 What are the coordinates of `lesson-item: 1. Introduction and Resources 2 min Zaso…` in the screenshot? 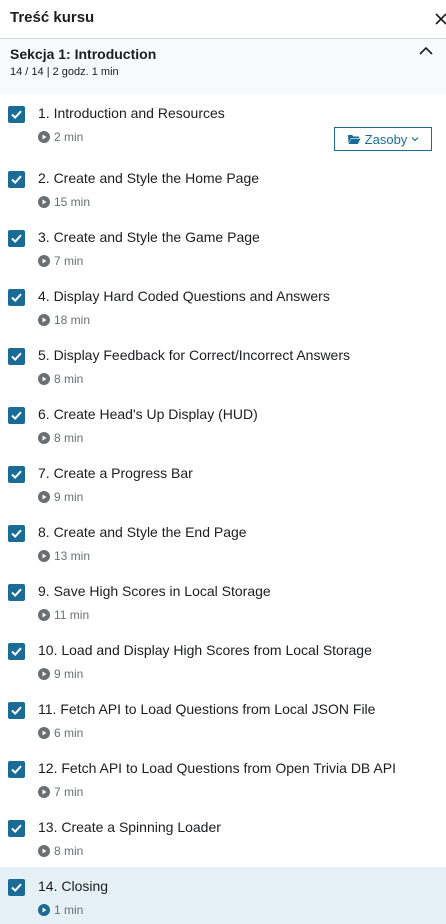 It's located at (223, 126).